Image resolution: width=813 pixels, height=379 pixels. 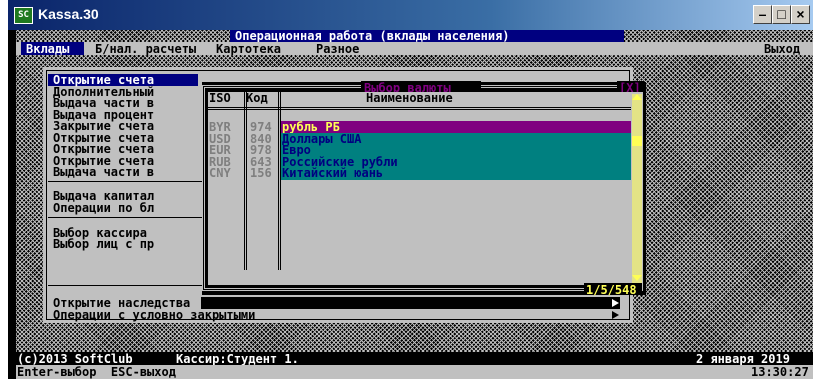 I want to click on scrollbar-thumb, so click(x=637, y=141).